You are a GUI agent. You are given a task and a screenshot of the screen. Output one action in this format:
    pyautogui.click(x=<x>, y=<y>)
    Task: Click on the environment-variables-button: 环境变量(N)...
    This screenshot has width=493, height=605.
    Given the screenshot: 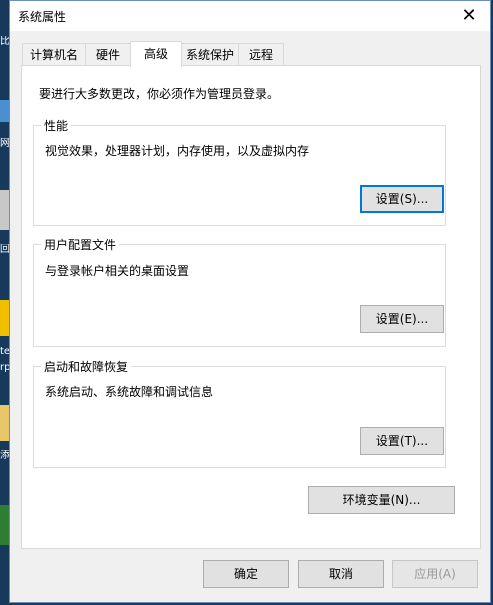 What is the action you would take?
    pyautogui.click(x=381, y=500)
    